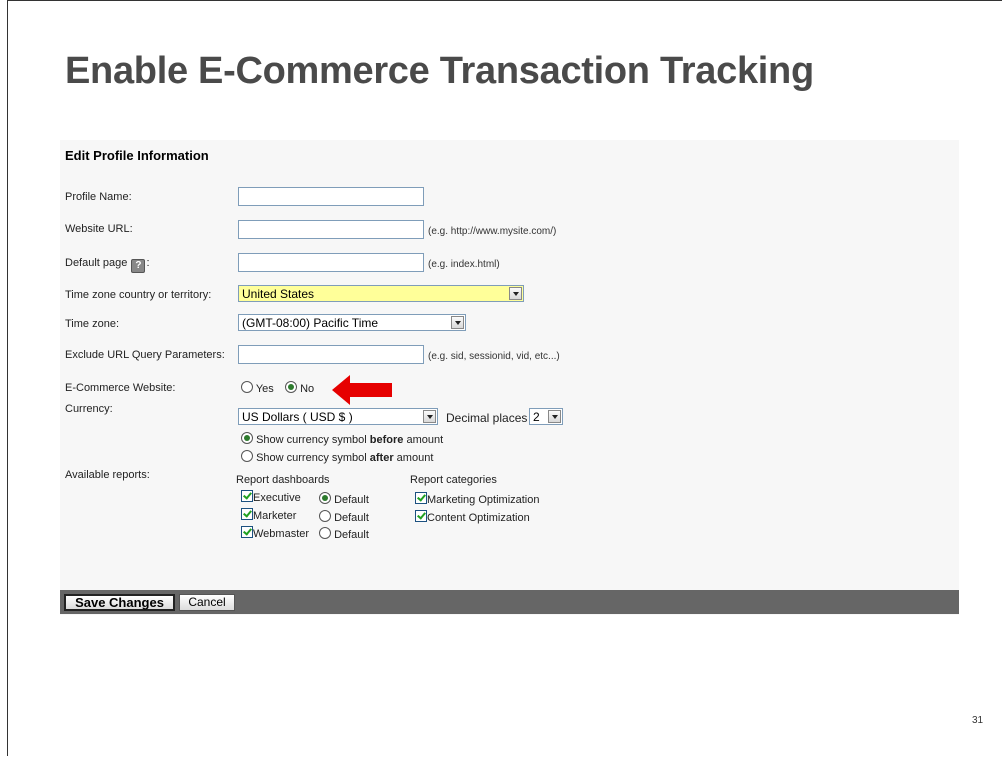  I want to click on website-url-input, so click(331, 229).